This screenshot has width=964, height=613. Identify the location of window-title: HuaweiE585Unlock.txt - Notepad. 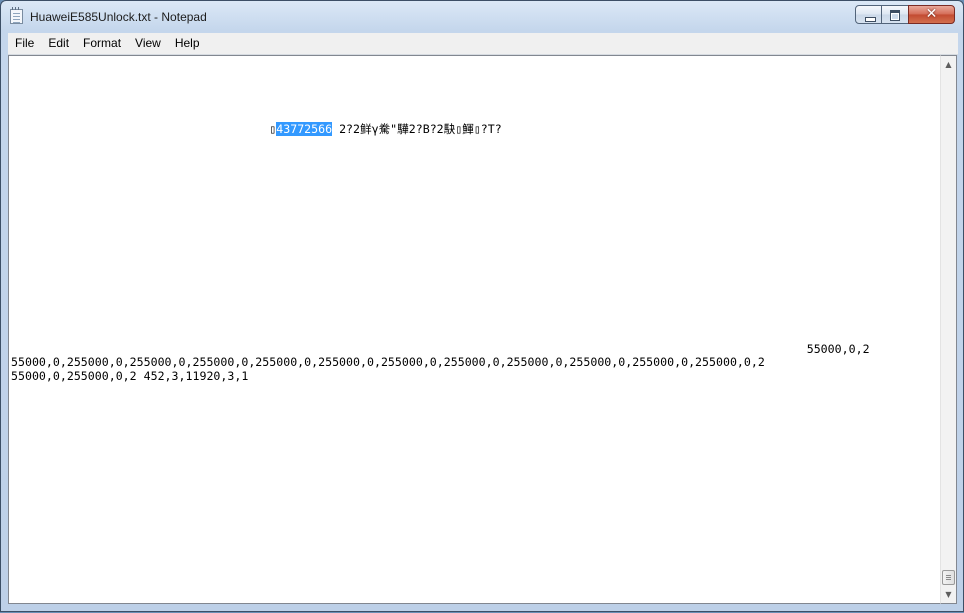
(118, 17).